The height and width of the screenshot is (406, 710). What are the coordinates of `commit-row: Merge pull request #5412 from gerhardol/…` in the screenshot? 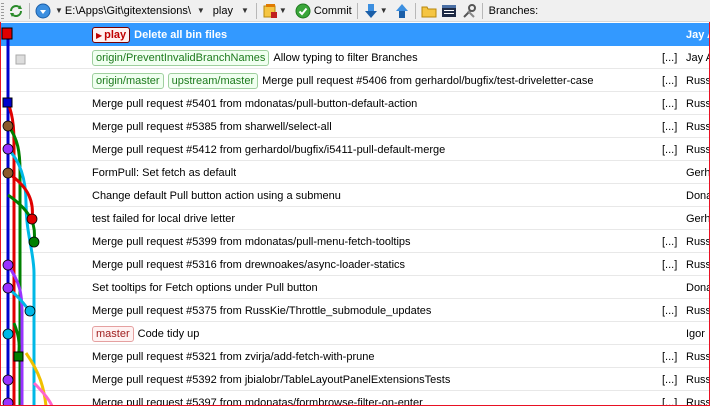 It's located at (355, 149).